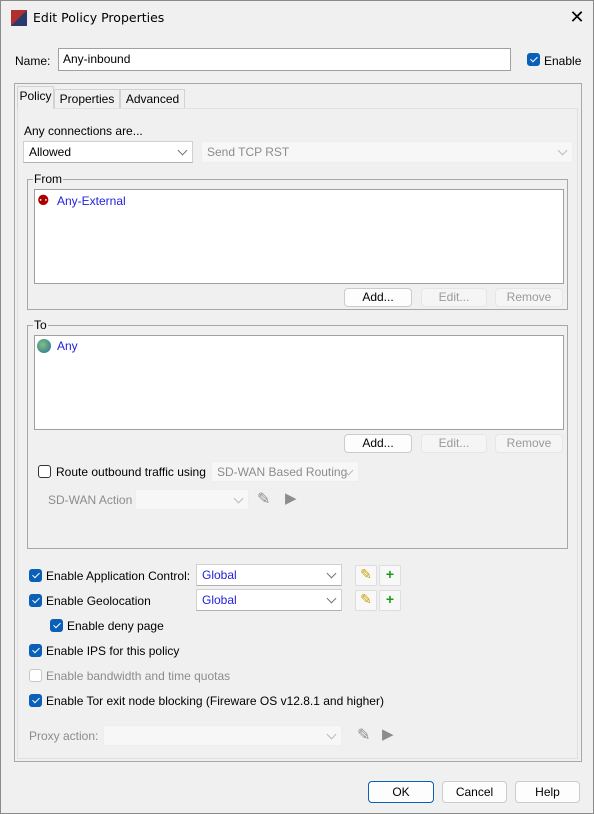 Image resolution: width=594 pixels, height=814 pixels. Describe the element at coordinates (529, 443) in the screenshot. I see `to-remove-button: Remove` at that location.